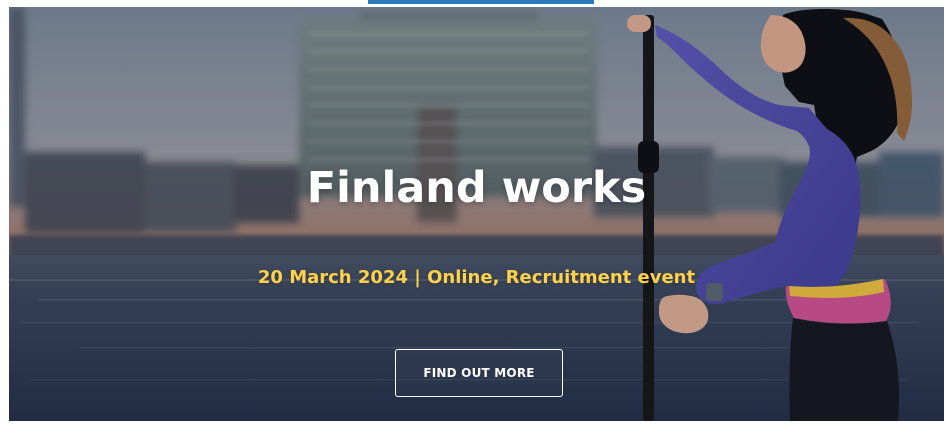 The width and height of the screenshot is (946, 426). What do you see at coordinates (476, 188) in the screenshot?
I see `hero-title: Finland works` at bounding box center [476, 188].